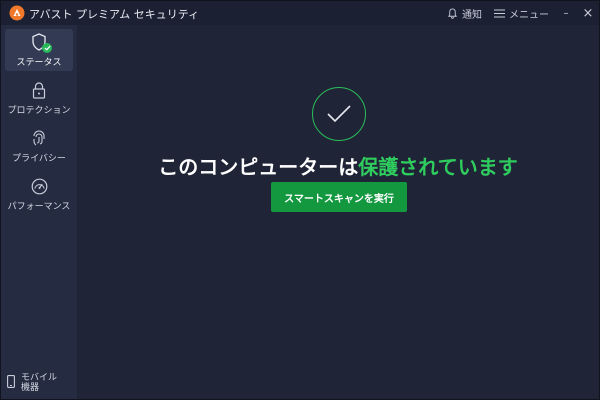 The image size is (600, 400). I want to click on sidebar-item-label: プライバシー, so click(39, 159).